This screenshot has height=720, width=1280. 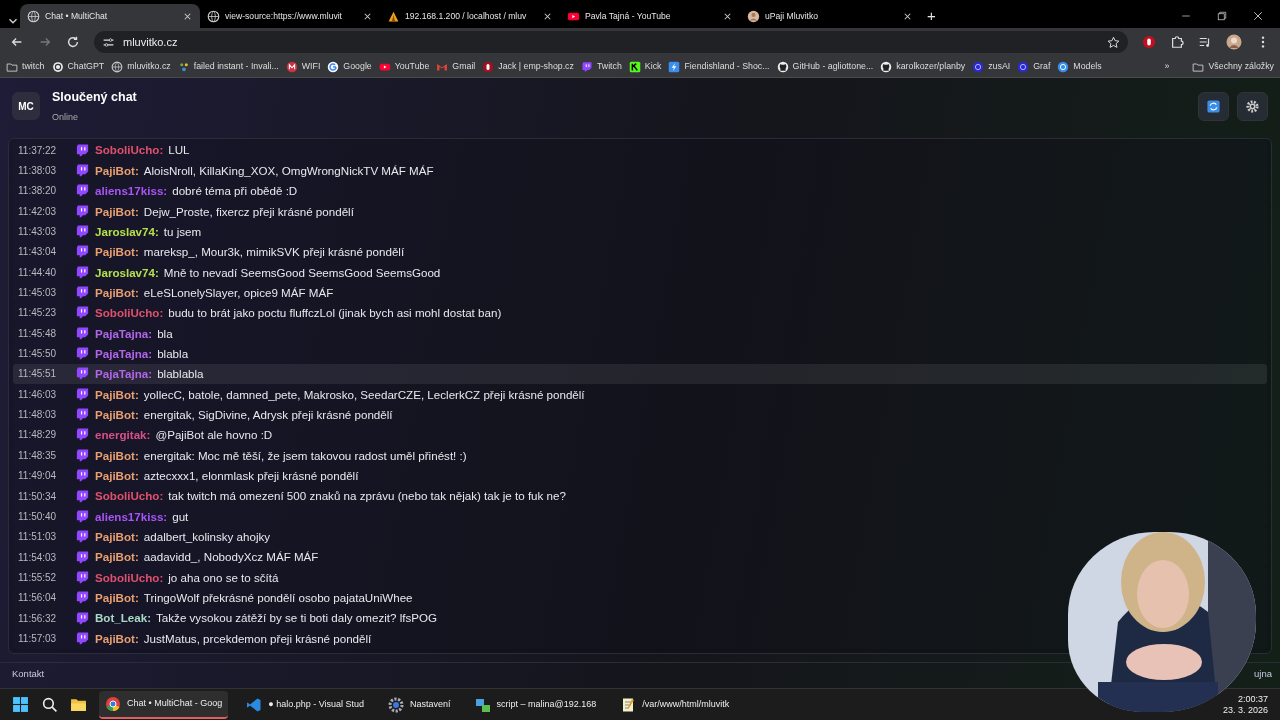 What do you see at coordinates (456, 66) in the screenshot?
I see `bookmark: Gmail` at bounding box center [456, 66].